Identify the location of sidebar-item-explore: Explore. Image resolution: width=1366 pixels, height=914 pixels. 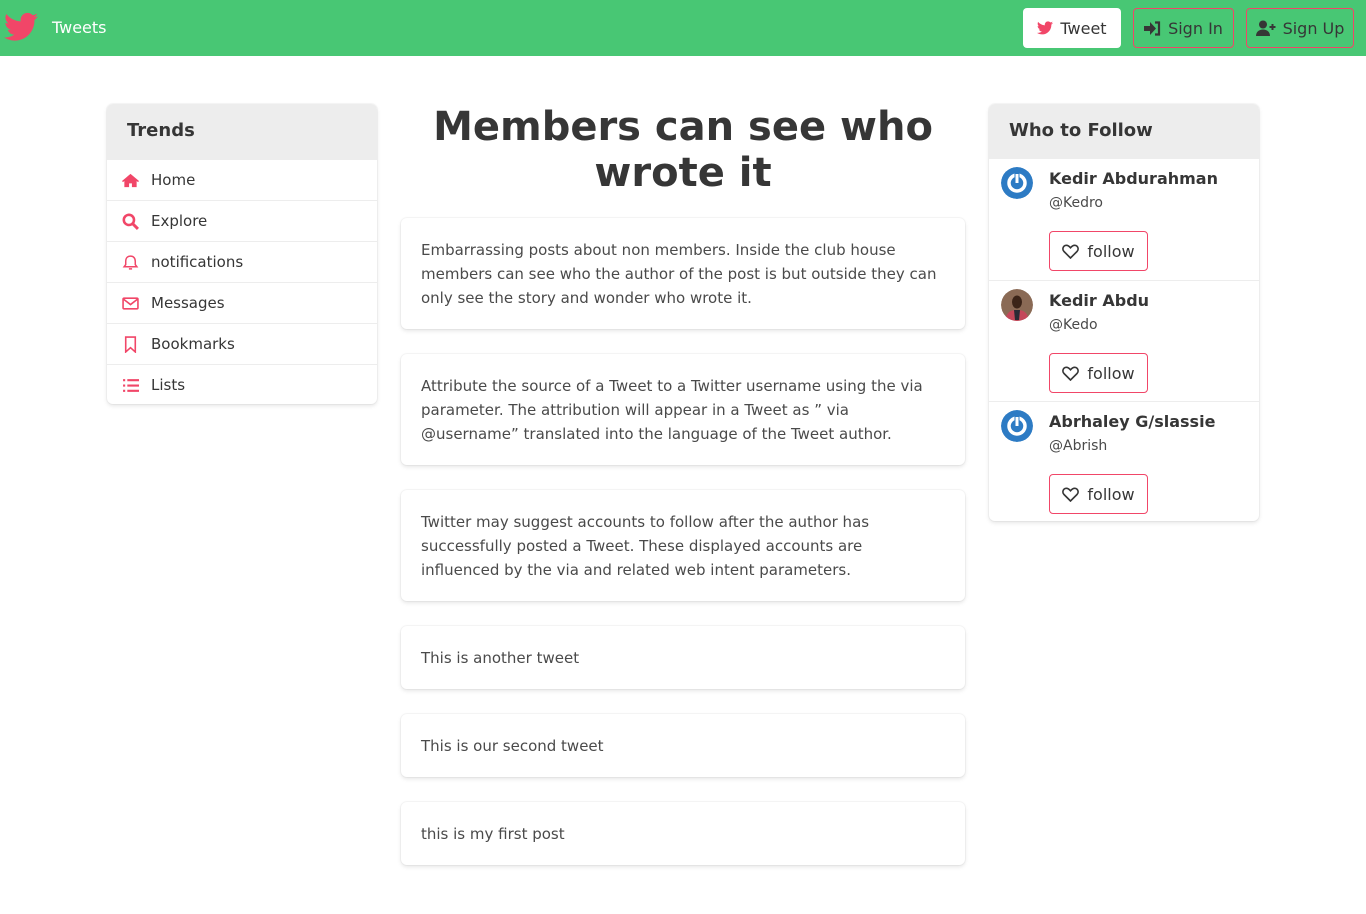
(242, 220).